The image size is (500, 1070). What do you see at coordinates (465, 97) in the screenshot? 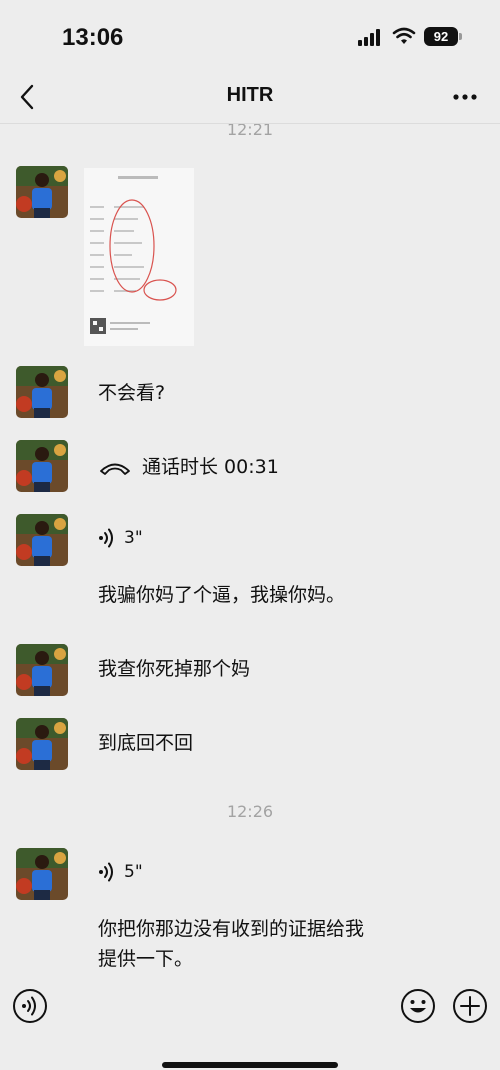
I see `more-options-icon` at bounding box center [465, 97].